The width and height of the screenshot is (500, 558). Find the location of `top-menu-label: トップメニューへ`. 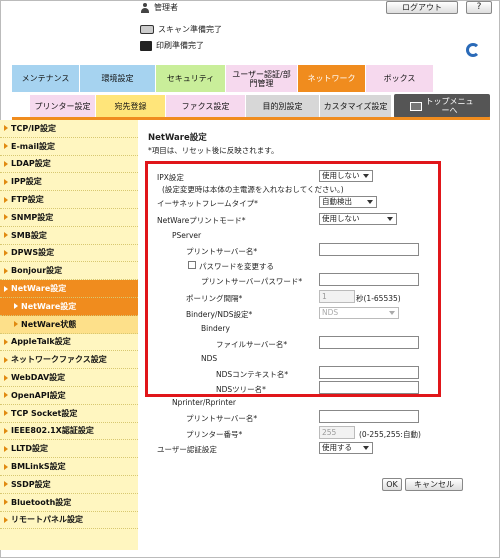

top-menu-label: トップメニューへ is located at coordinates (449, 106).